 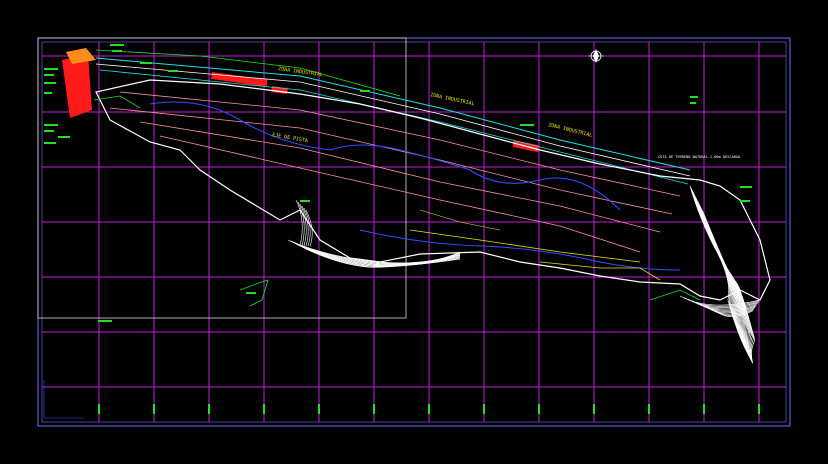 I want to click on bottom-tick-marks, so click(x=429, y=409).